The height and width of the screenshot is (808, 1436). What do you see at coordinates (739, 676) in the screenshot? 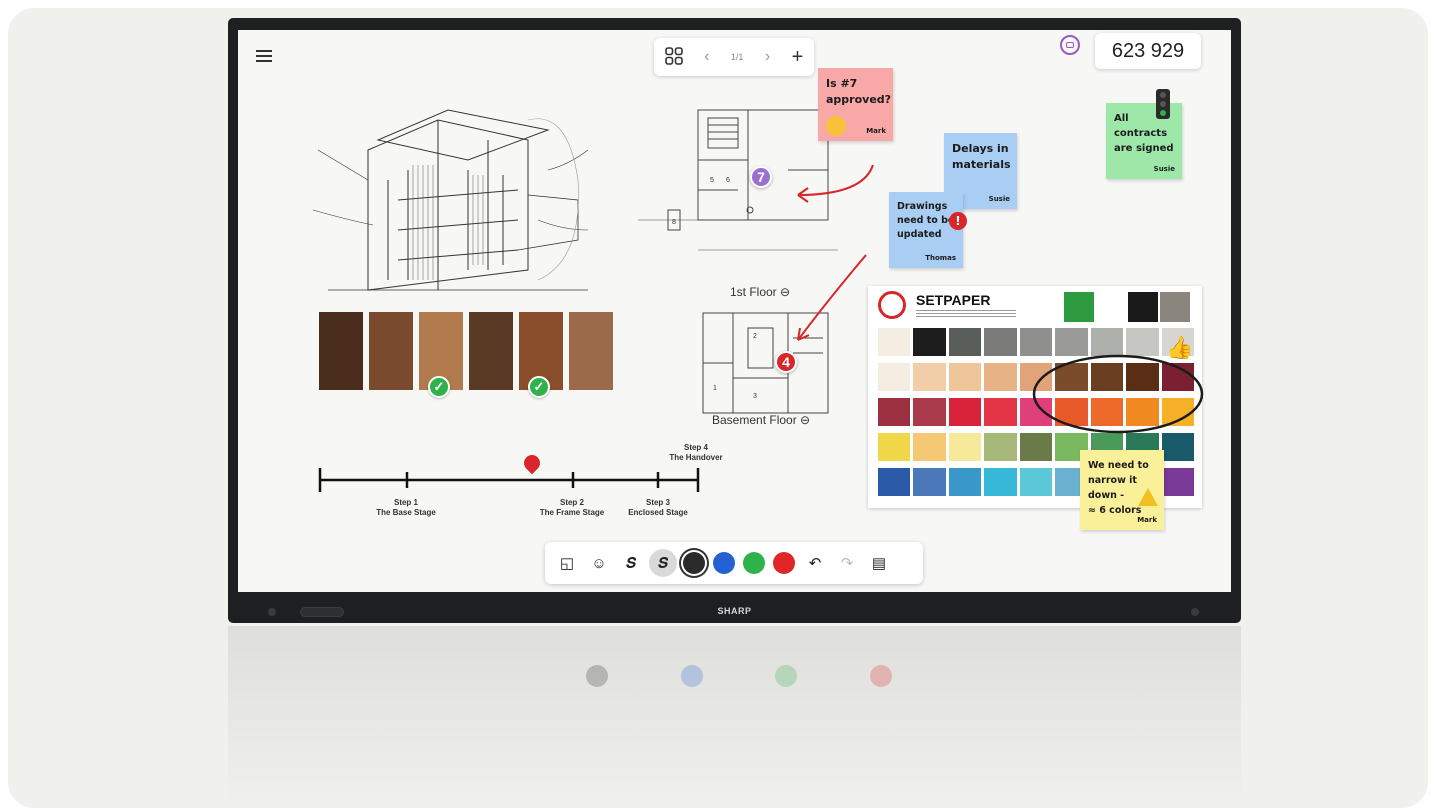
I see `reflected-toolbar` at bounding box center [739, 676].